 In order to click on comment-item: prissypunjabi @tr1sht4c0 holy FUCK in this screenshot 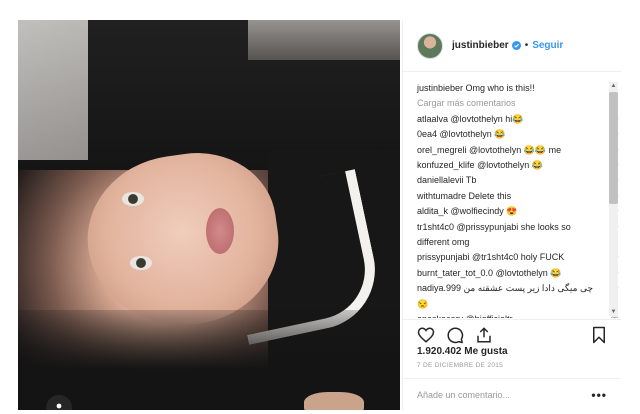, I will do `click(518, 257)`.